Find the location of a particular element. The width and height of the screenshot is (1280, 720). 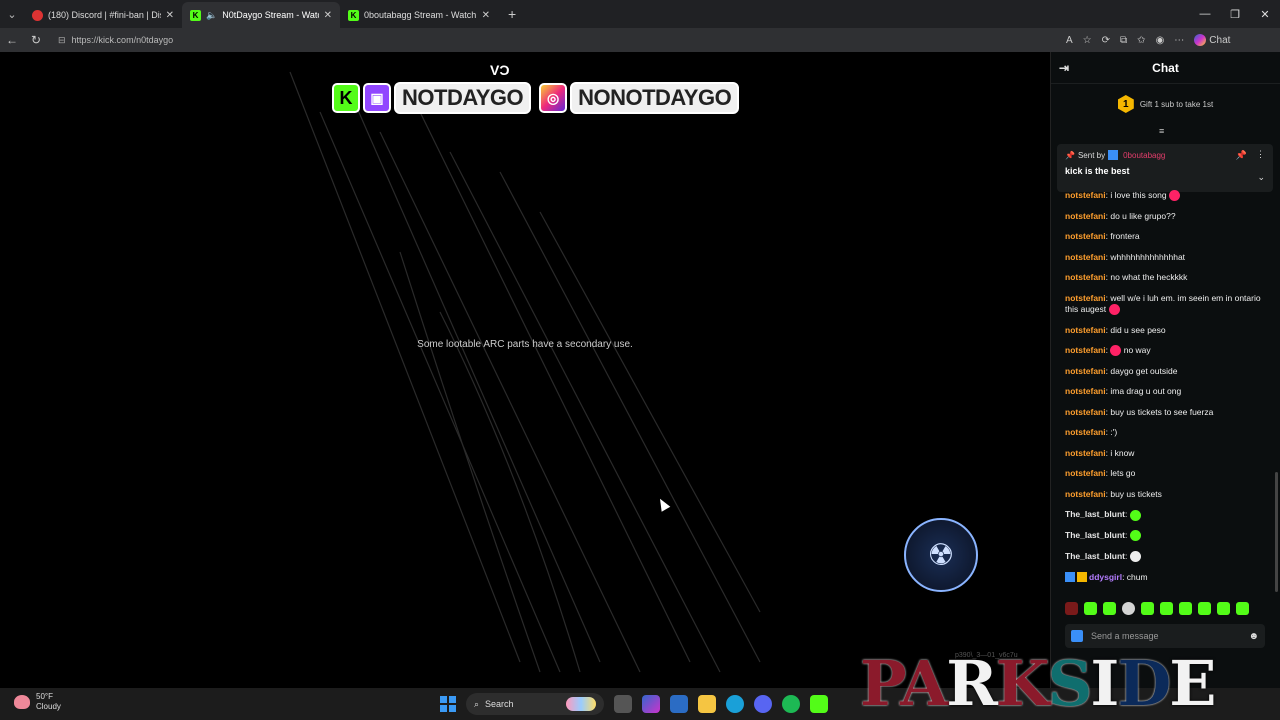

chat-text: : is located at coordinates (1126, 514).